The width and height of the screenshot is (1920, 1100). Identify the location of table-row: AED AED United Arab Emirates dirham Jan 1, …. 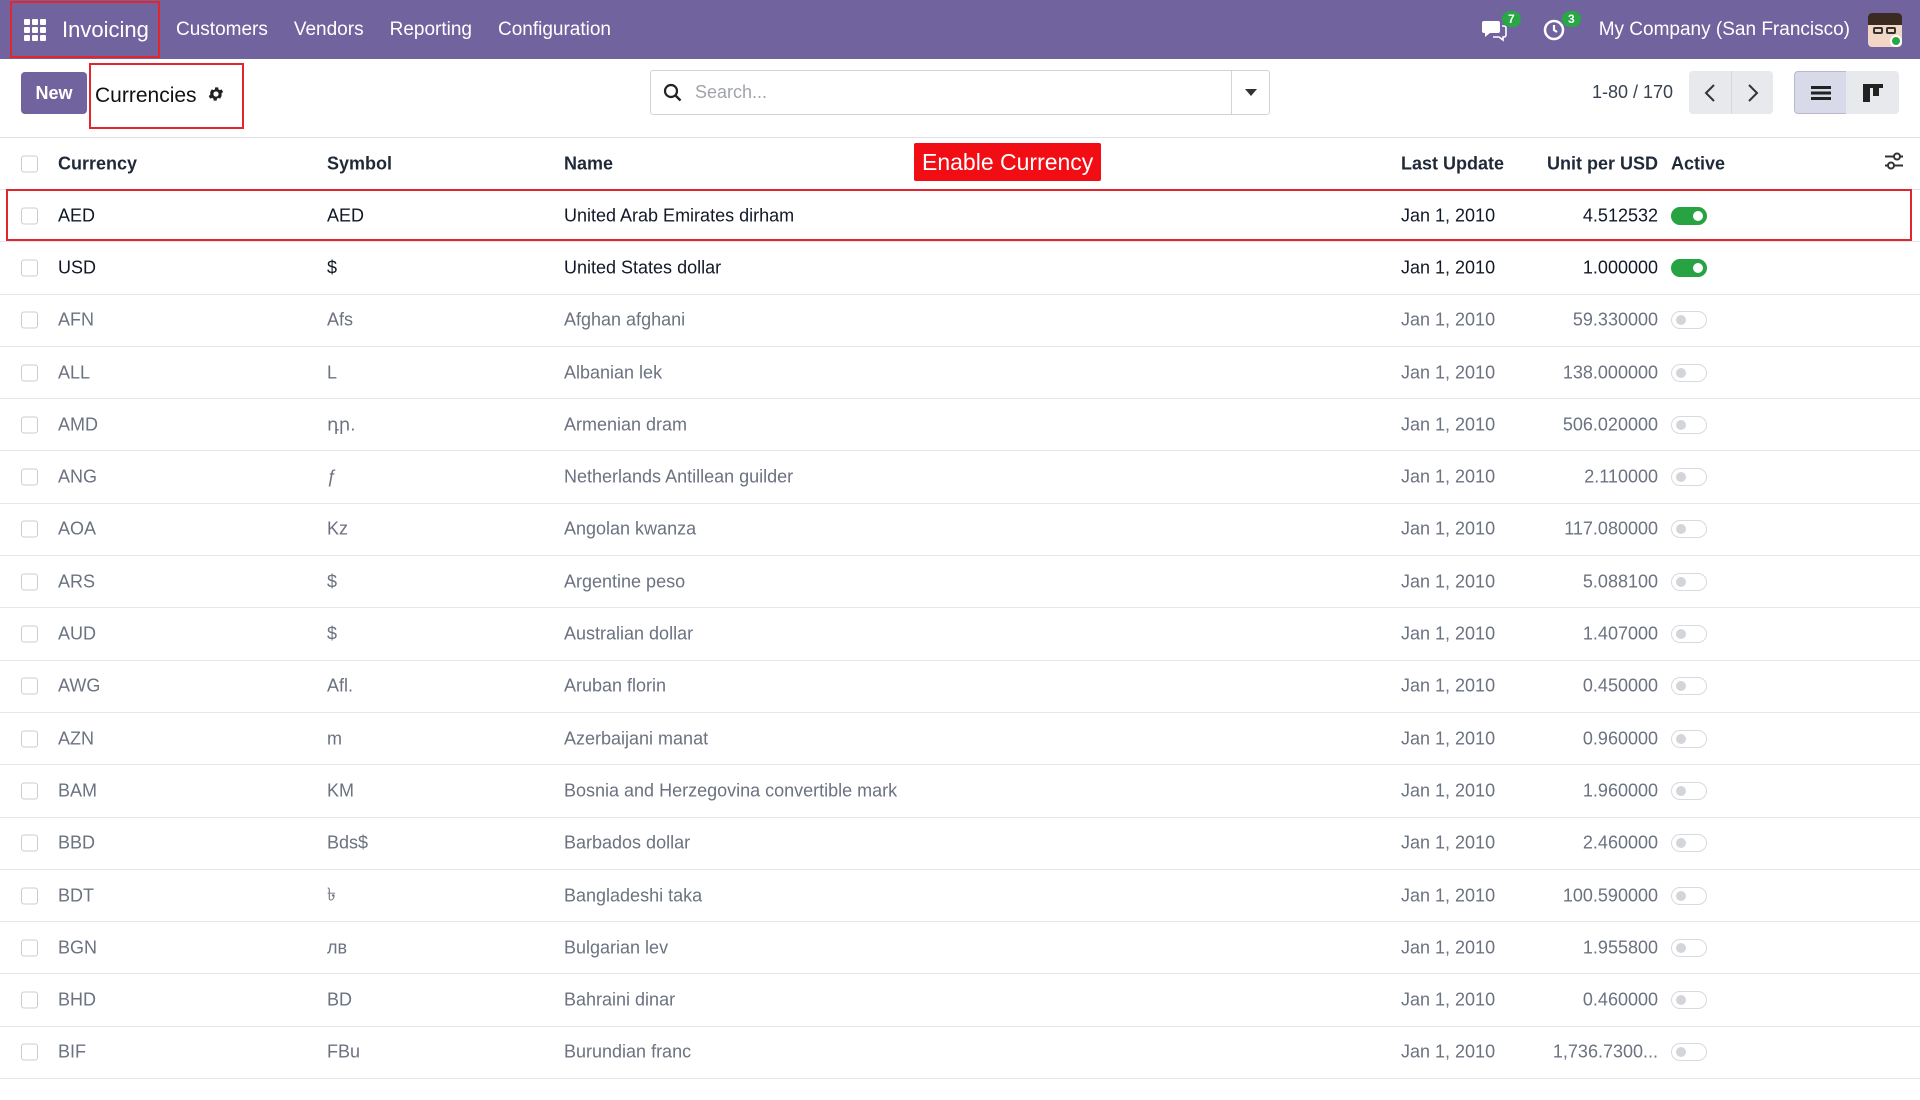
(960, 216).